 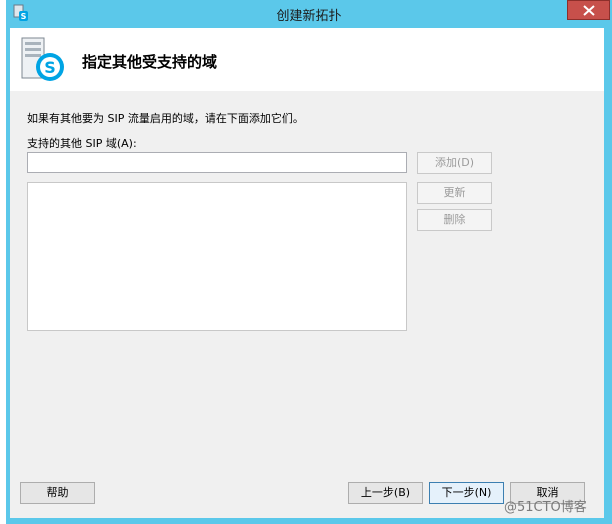 What do you see at coordinates (545, 507) in the screenshot?
I see `watermark: @51CTO博客` at bounding box center [545, 507].